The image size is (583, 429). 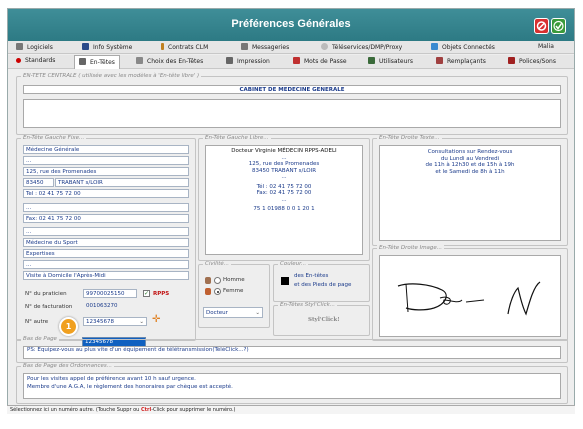 What do you see at coordinates (115, 321) in the screenshot?
I see `autre-select: 12345678 ⌄` at bounding box center [115, 321].